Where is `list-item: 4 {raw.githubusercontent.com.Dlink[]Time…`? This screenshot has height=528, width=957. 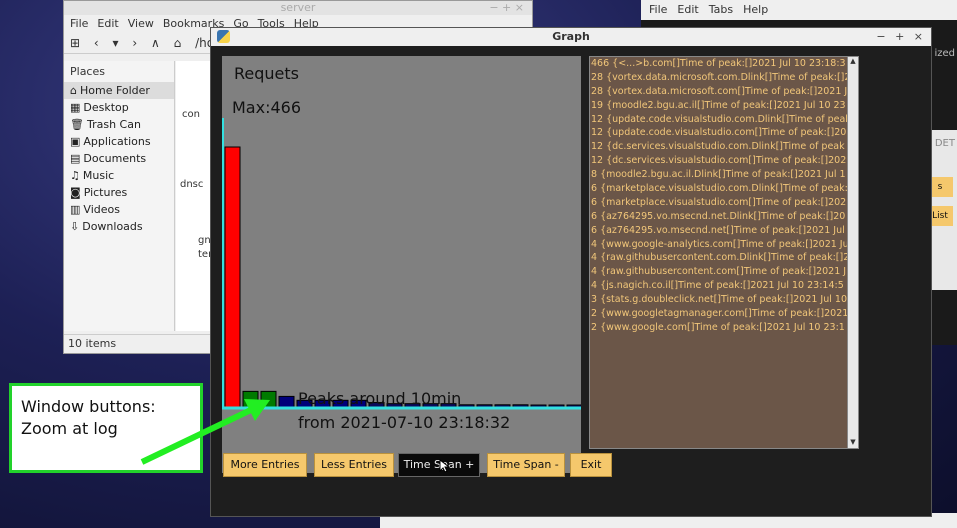
list-item: 4 {raw.githubusercontent.com.Dlink[]Time… is located at coordinates (719, 258).